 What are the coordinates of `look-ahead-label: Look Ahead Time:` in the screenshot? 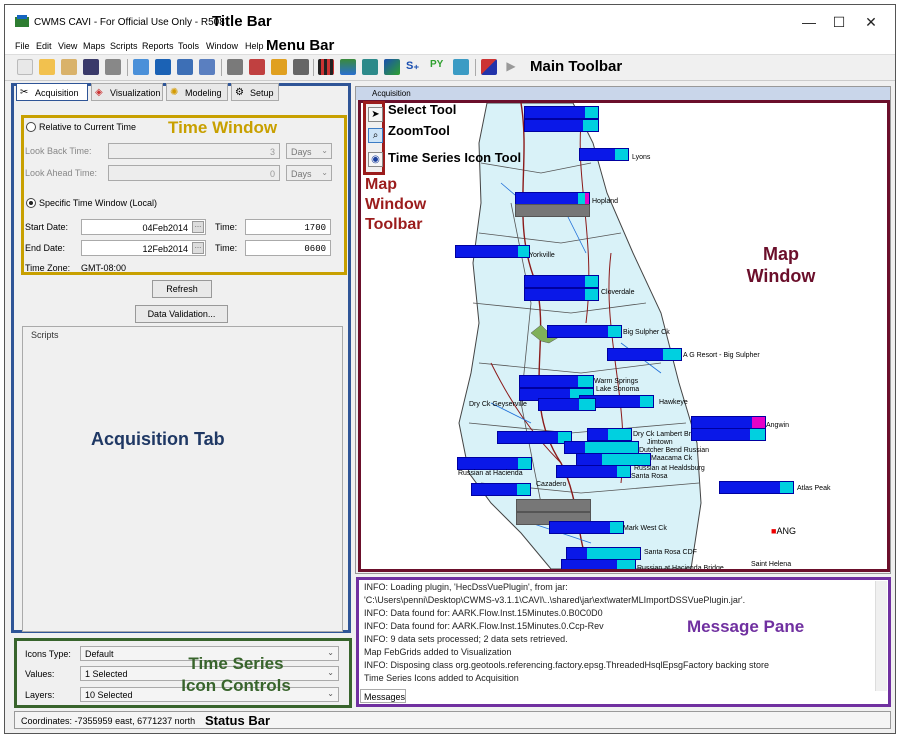 It's located at (61, 173).